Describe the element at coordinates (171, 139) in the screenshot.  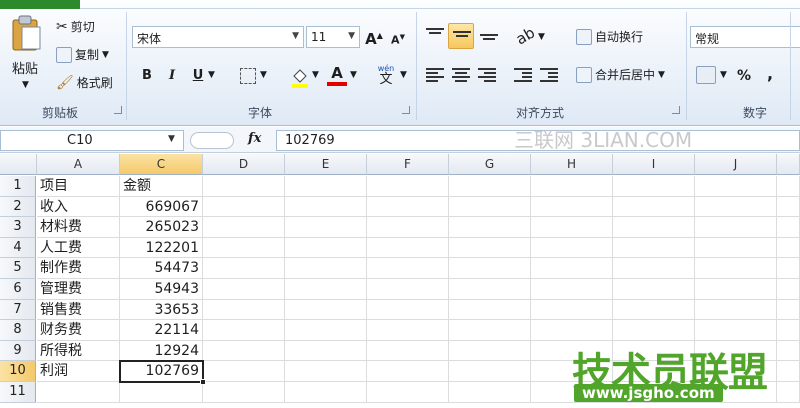
I see `chevron-down-icon: ▼` at that location.